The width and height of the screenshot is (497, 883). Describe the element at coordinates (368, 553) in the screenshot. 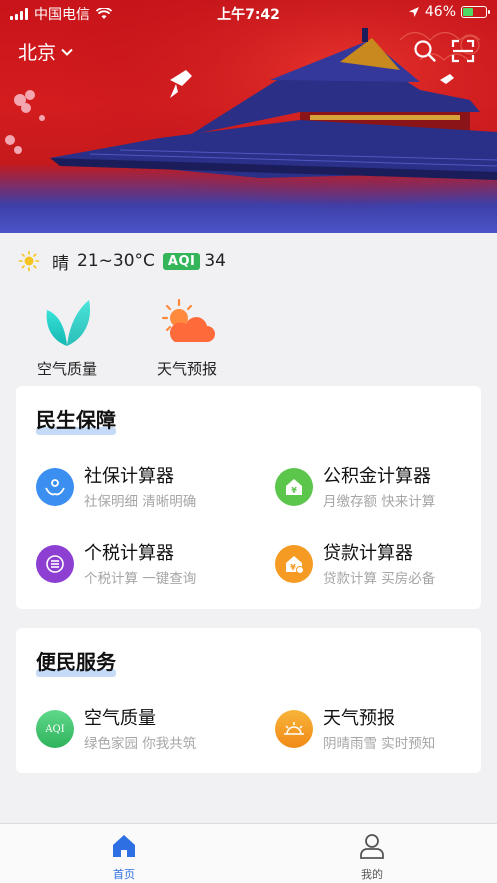

I see `service-name: 贷款计算器` at that location.